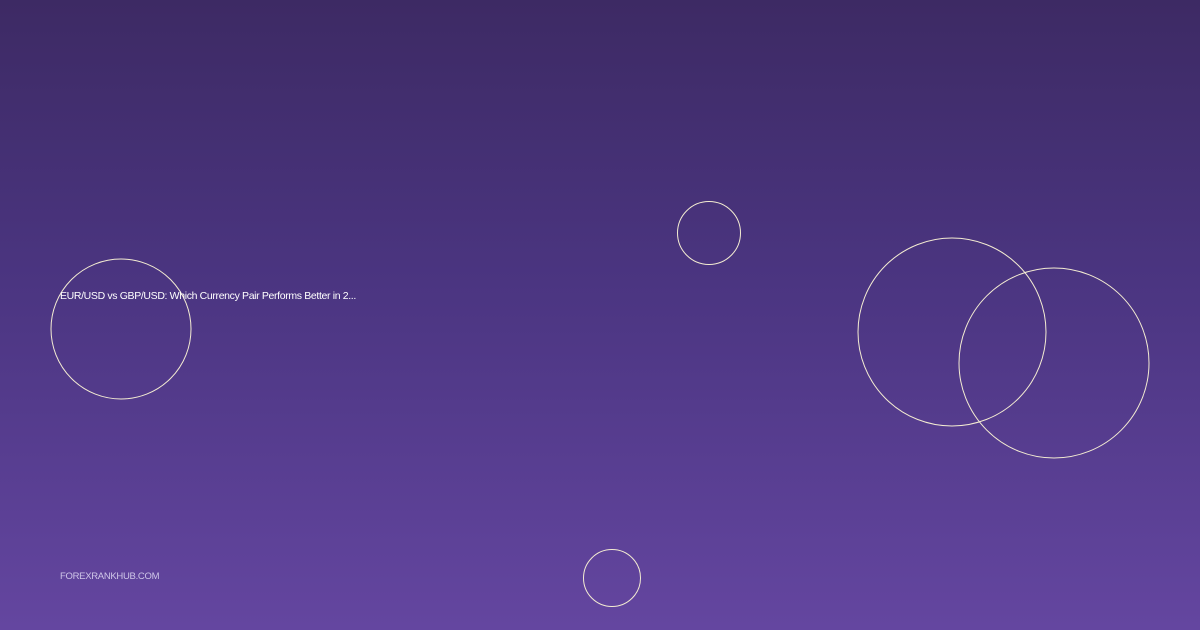  I want to click on decor-circle-bottom-small, so click(612, 578).